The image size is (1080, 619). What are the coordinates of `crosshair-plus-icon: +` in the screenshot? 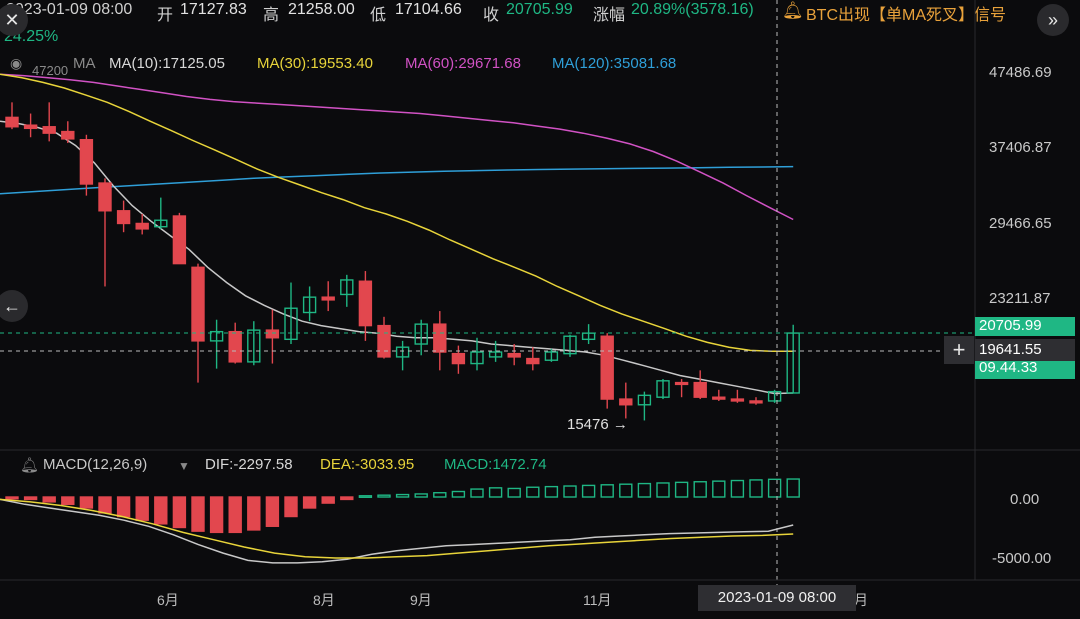 It's located at (959, 350).